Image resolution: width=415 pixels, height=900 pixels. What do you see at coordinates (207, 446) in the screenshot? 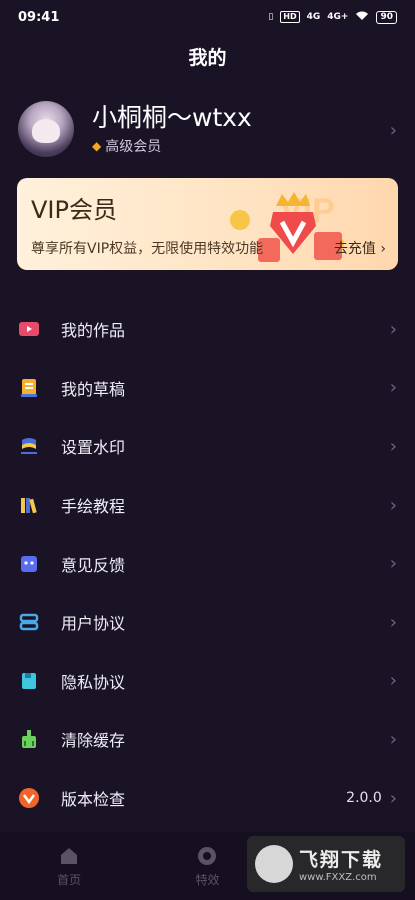
I see `menu-item-set-watermark: 设置水印 ›` at bounding box center [207, 446].